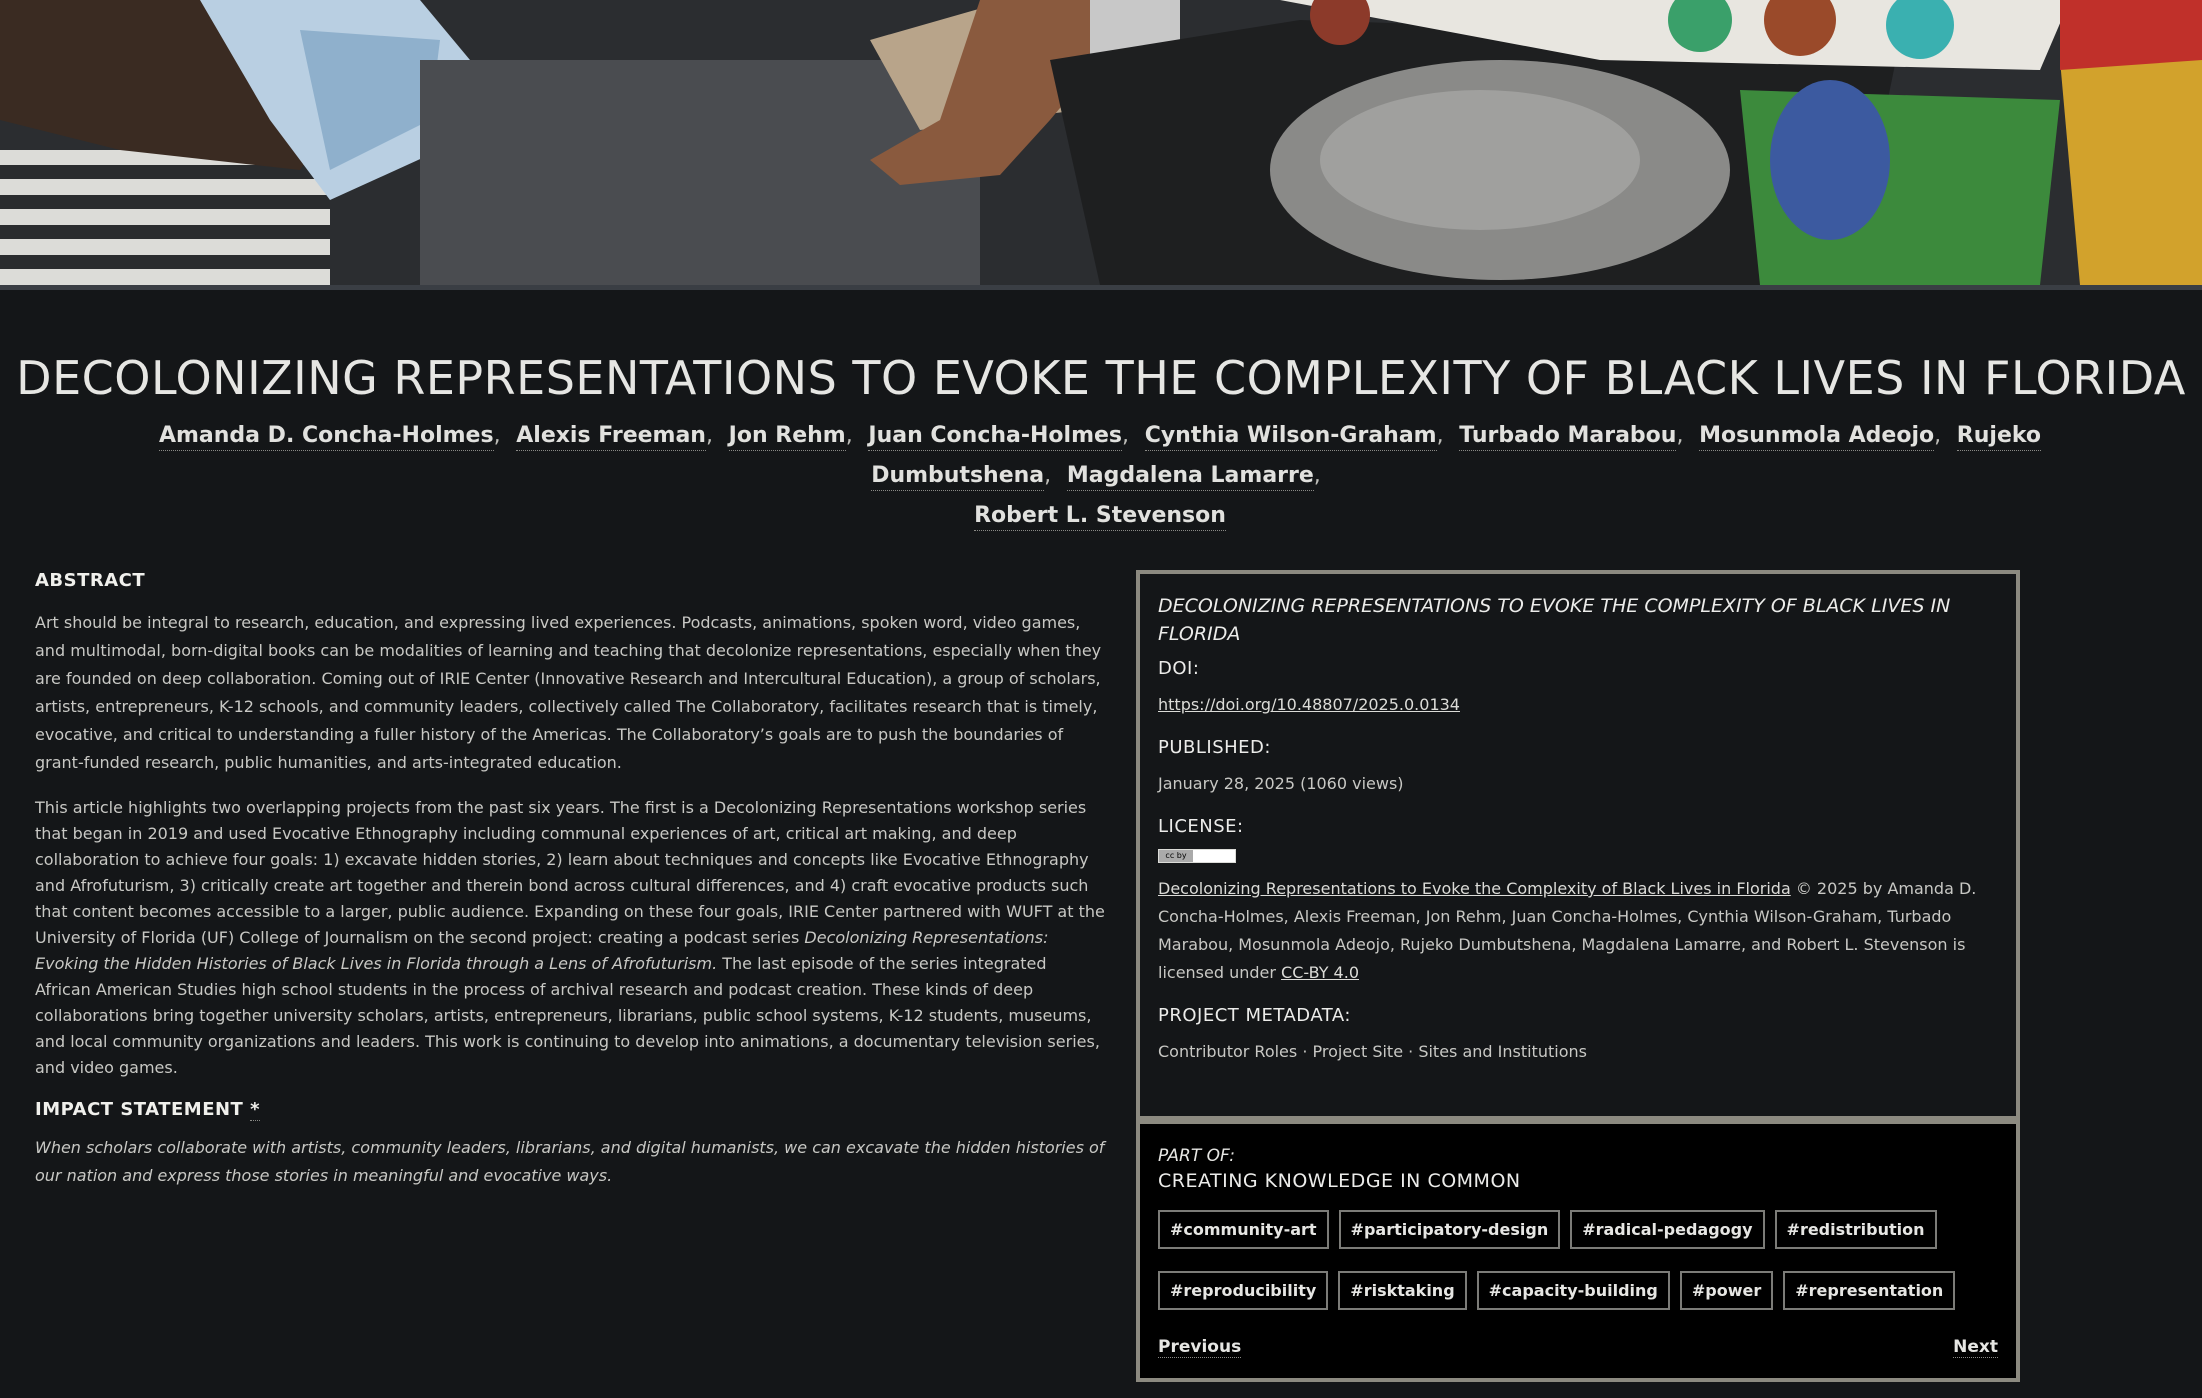 Image resolution: width=2202 pixels, height=1398 pixels. I want to click on doi-link: https://doi.org/10.48807/2025.0.0134, so click(1309, 704).